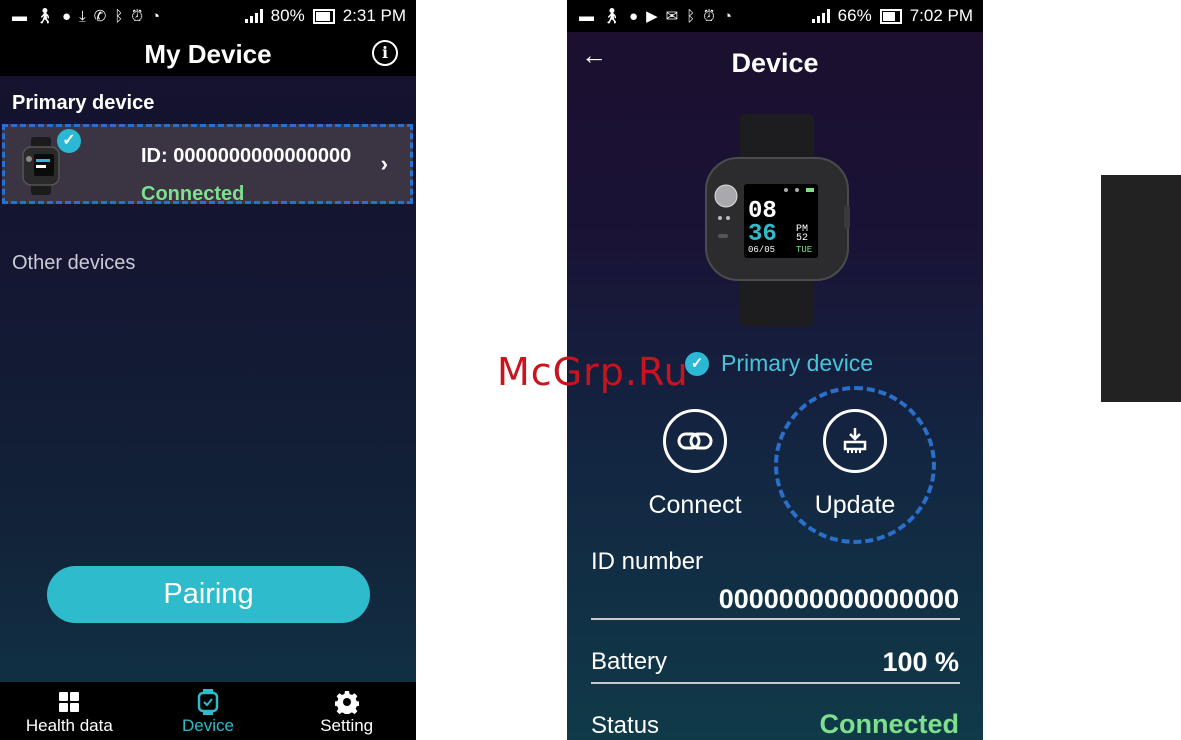 This screenshot has width=1181, height=740. I want to click on battery-percent: 66%, so click(854, 15).